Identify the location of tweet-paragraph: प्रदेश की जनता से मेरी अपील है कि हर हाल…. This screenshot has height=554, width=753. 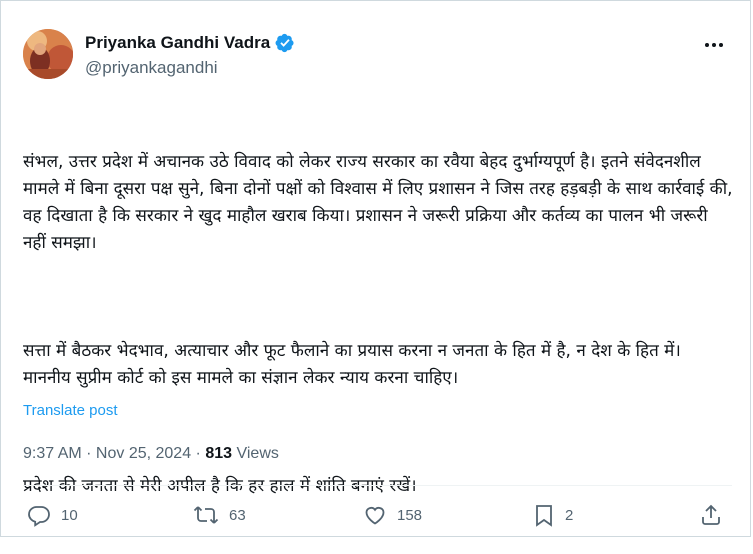
(220, 486).